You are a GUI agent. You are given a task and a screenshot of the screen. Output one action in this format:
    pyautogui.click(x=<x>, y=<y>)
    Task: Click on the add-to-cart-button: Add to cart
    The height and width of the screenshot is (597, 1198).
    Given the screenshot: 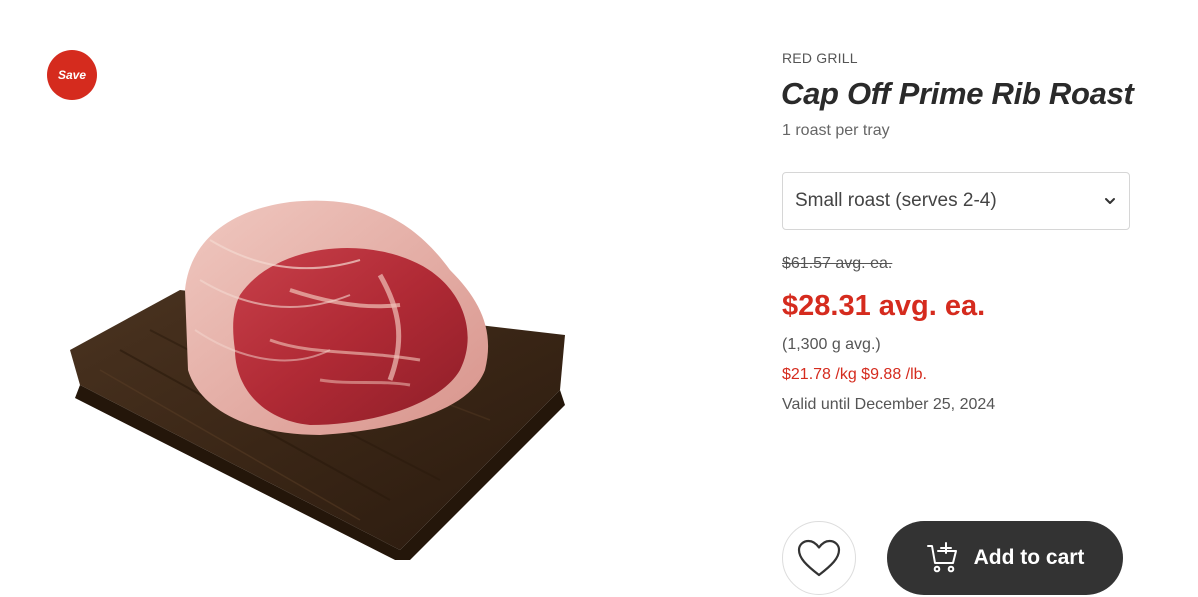 What is the action you would take?
    pyautogui.click(x=1005, y=558)
    